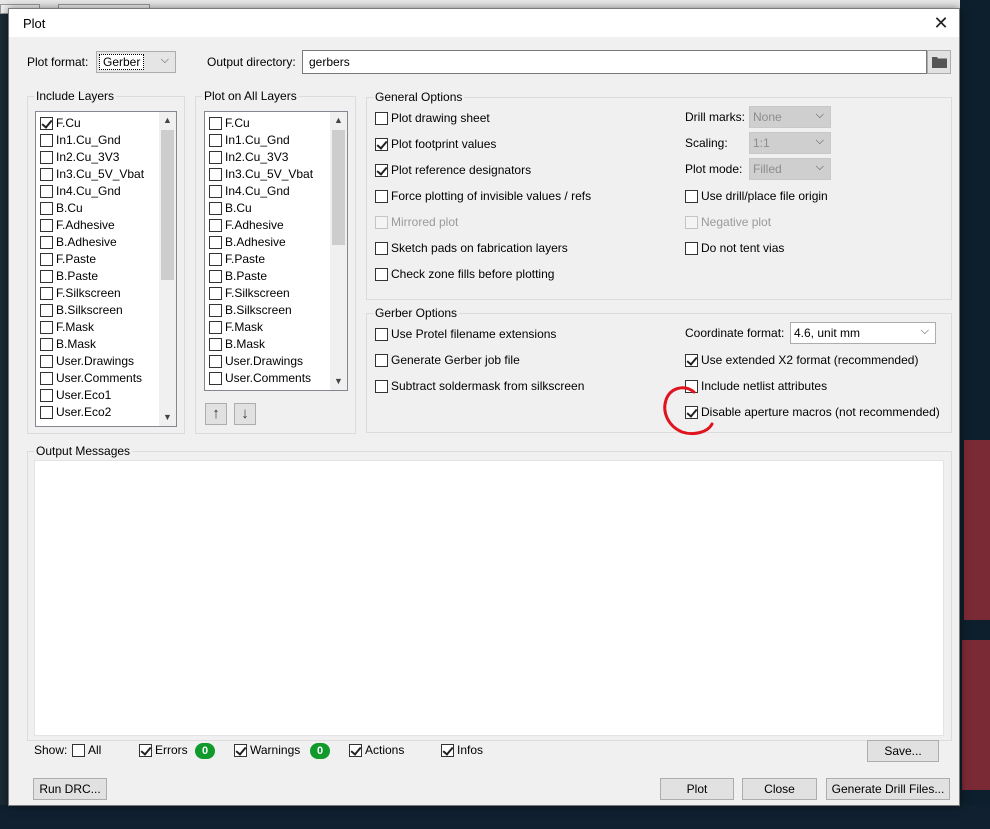 The width and height of the screenshot is (990, 829). Describe the element at coordinates (269, 259) in the screenshot. I see `plot-all-layer-item: F.Paste` at that location.